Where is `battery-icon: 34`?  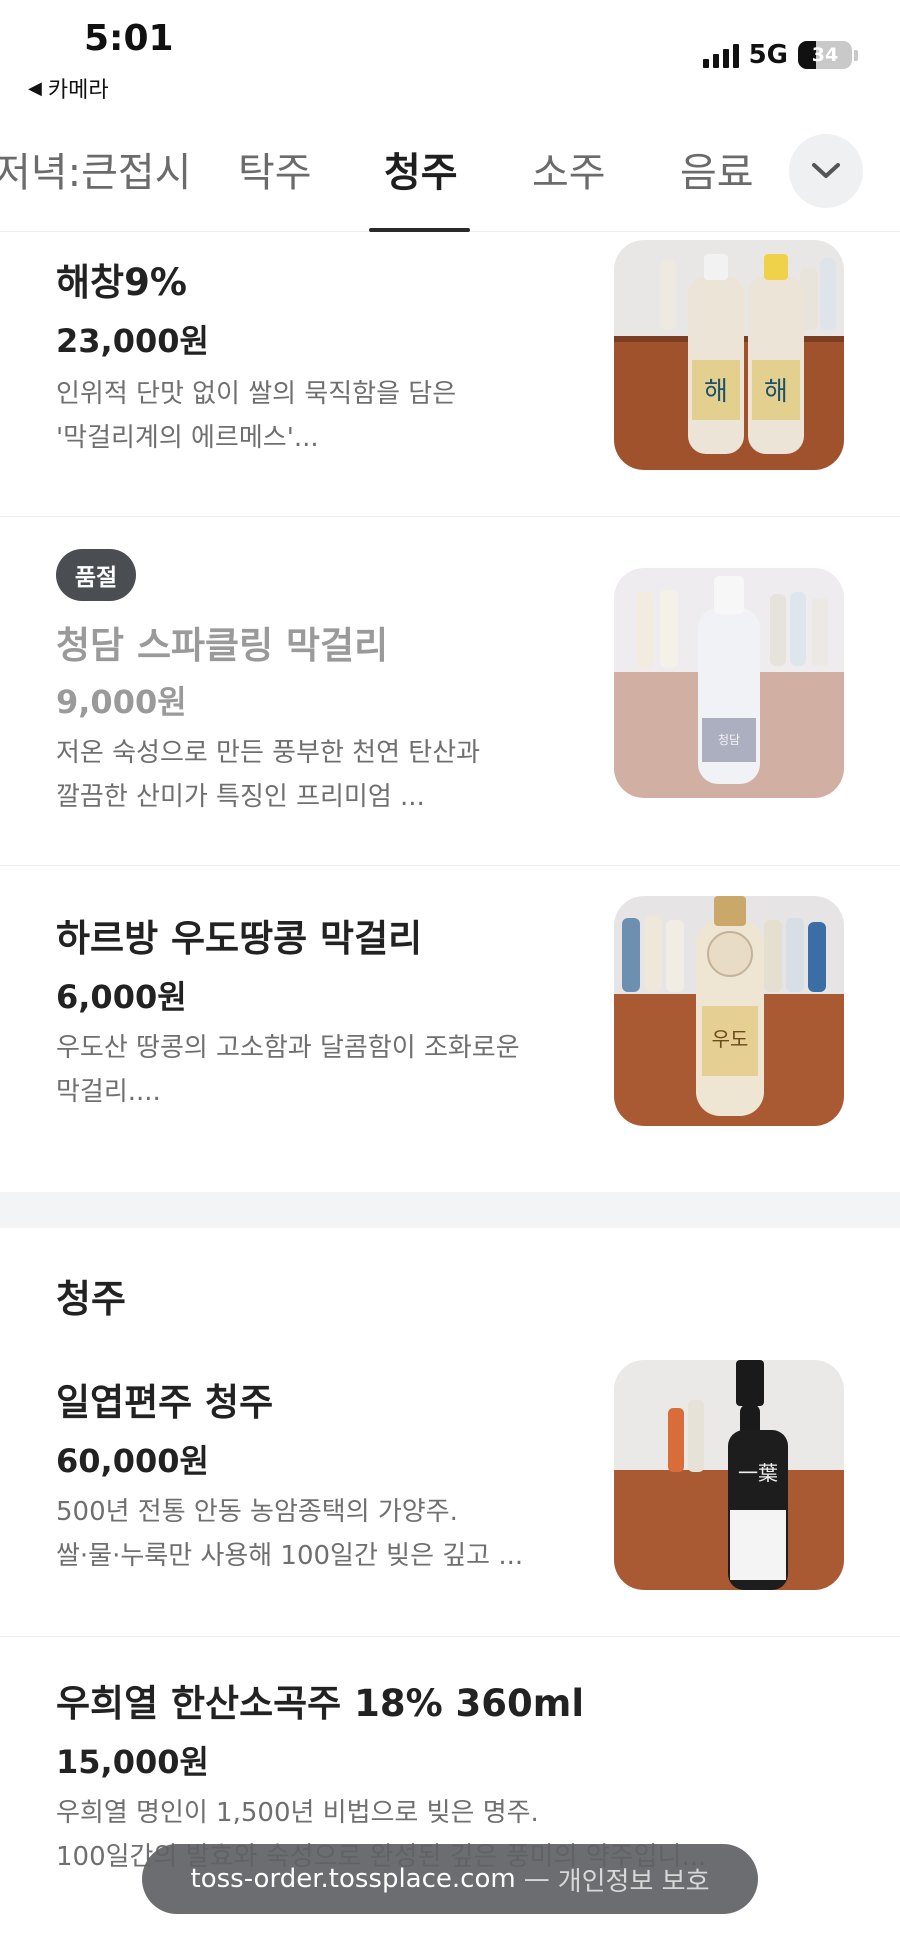 battery-icon: 34 is located at coordinates (825, 55).